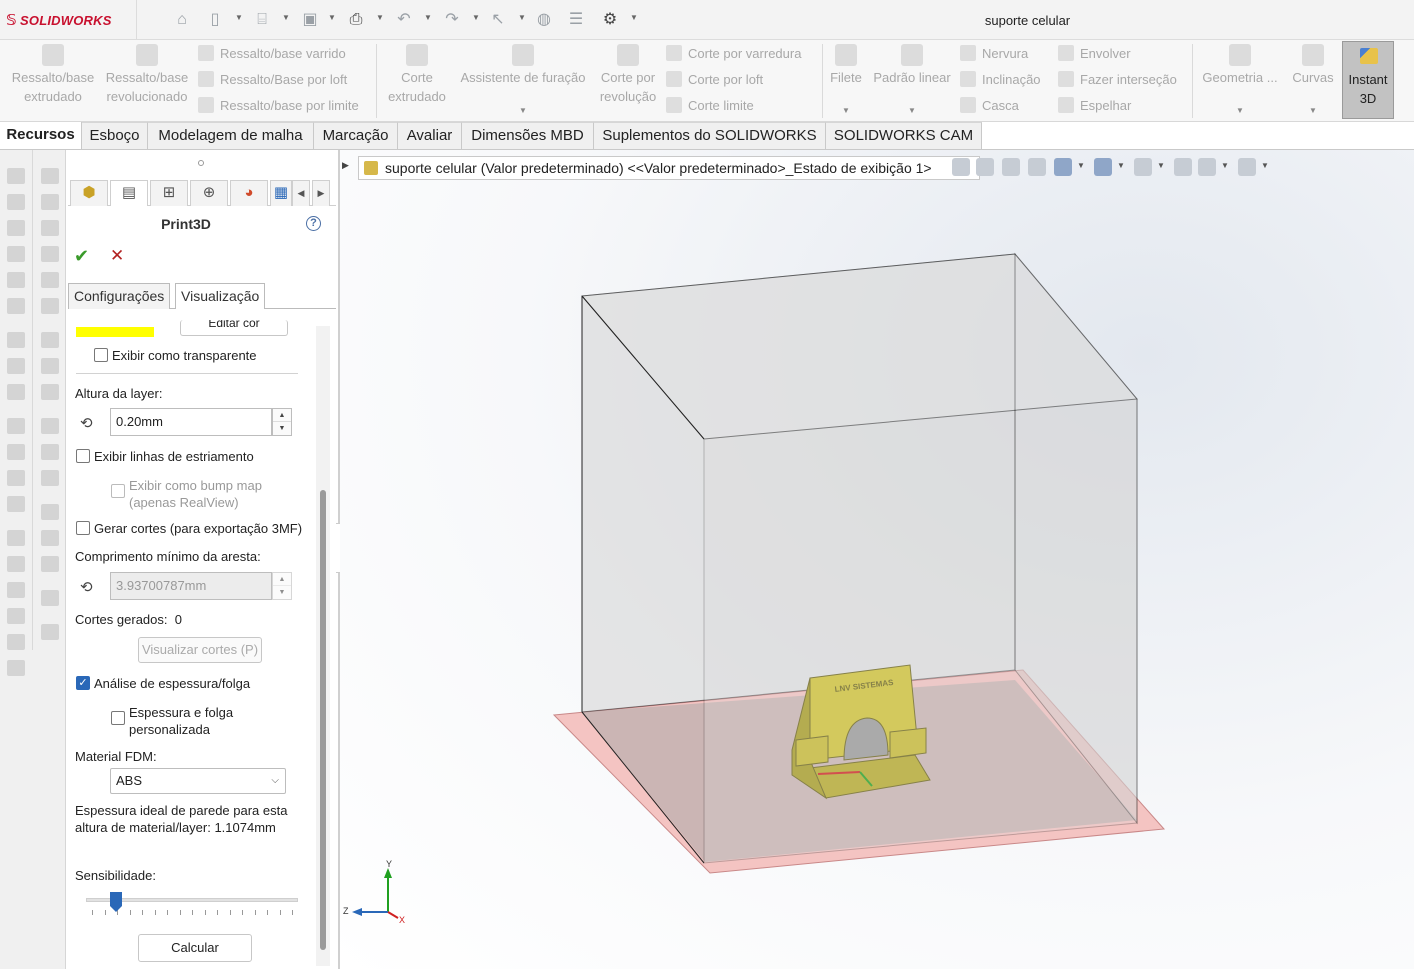  Describe the element at coordinates (1094, 54) in the screenshot. I see `wrap-button: Envolver` at that location.